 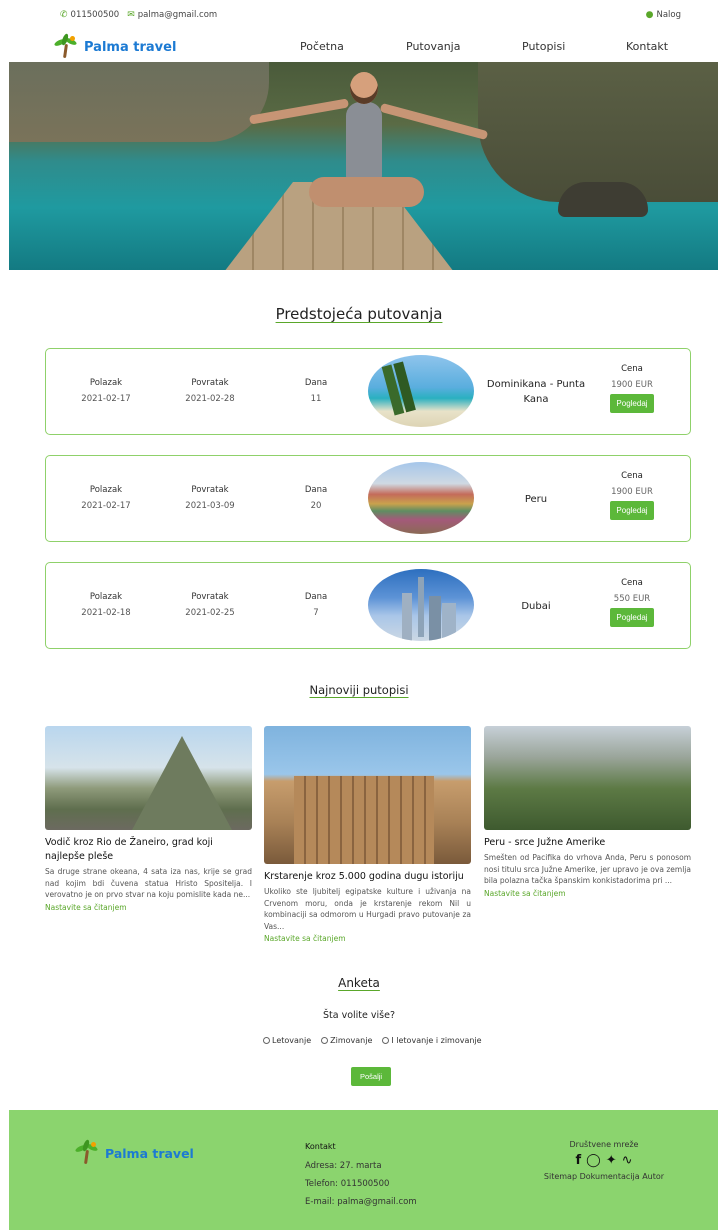 What do you see at coordinates (210, 605) in the screenshot?
I see `trip-return: Povratak 2021-02-25` at bounding box center [210, 605].